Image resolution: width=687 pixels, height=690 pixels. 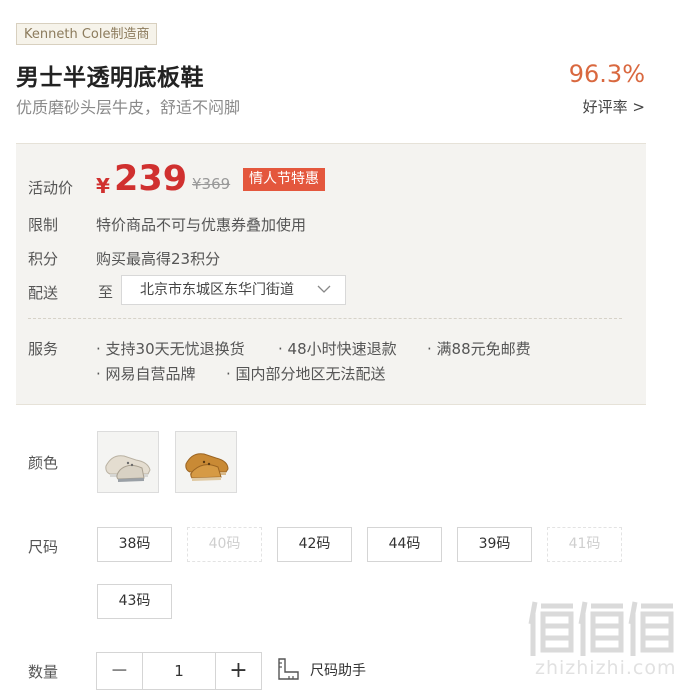 What do you see at coordinates (337, 349) in the screenshot?
I see `service-item: · 48小时快速退款` at bounding box center [337, 349].